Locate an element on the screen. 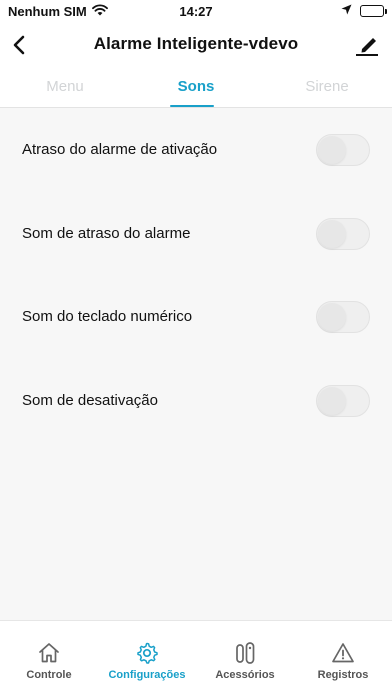 Image resolution: width=392 pixels, height=696 pixels. status-time: 14:27 is located at coordinates (196, 11).